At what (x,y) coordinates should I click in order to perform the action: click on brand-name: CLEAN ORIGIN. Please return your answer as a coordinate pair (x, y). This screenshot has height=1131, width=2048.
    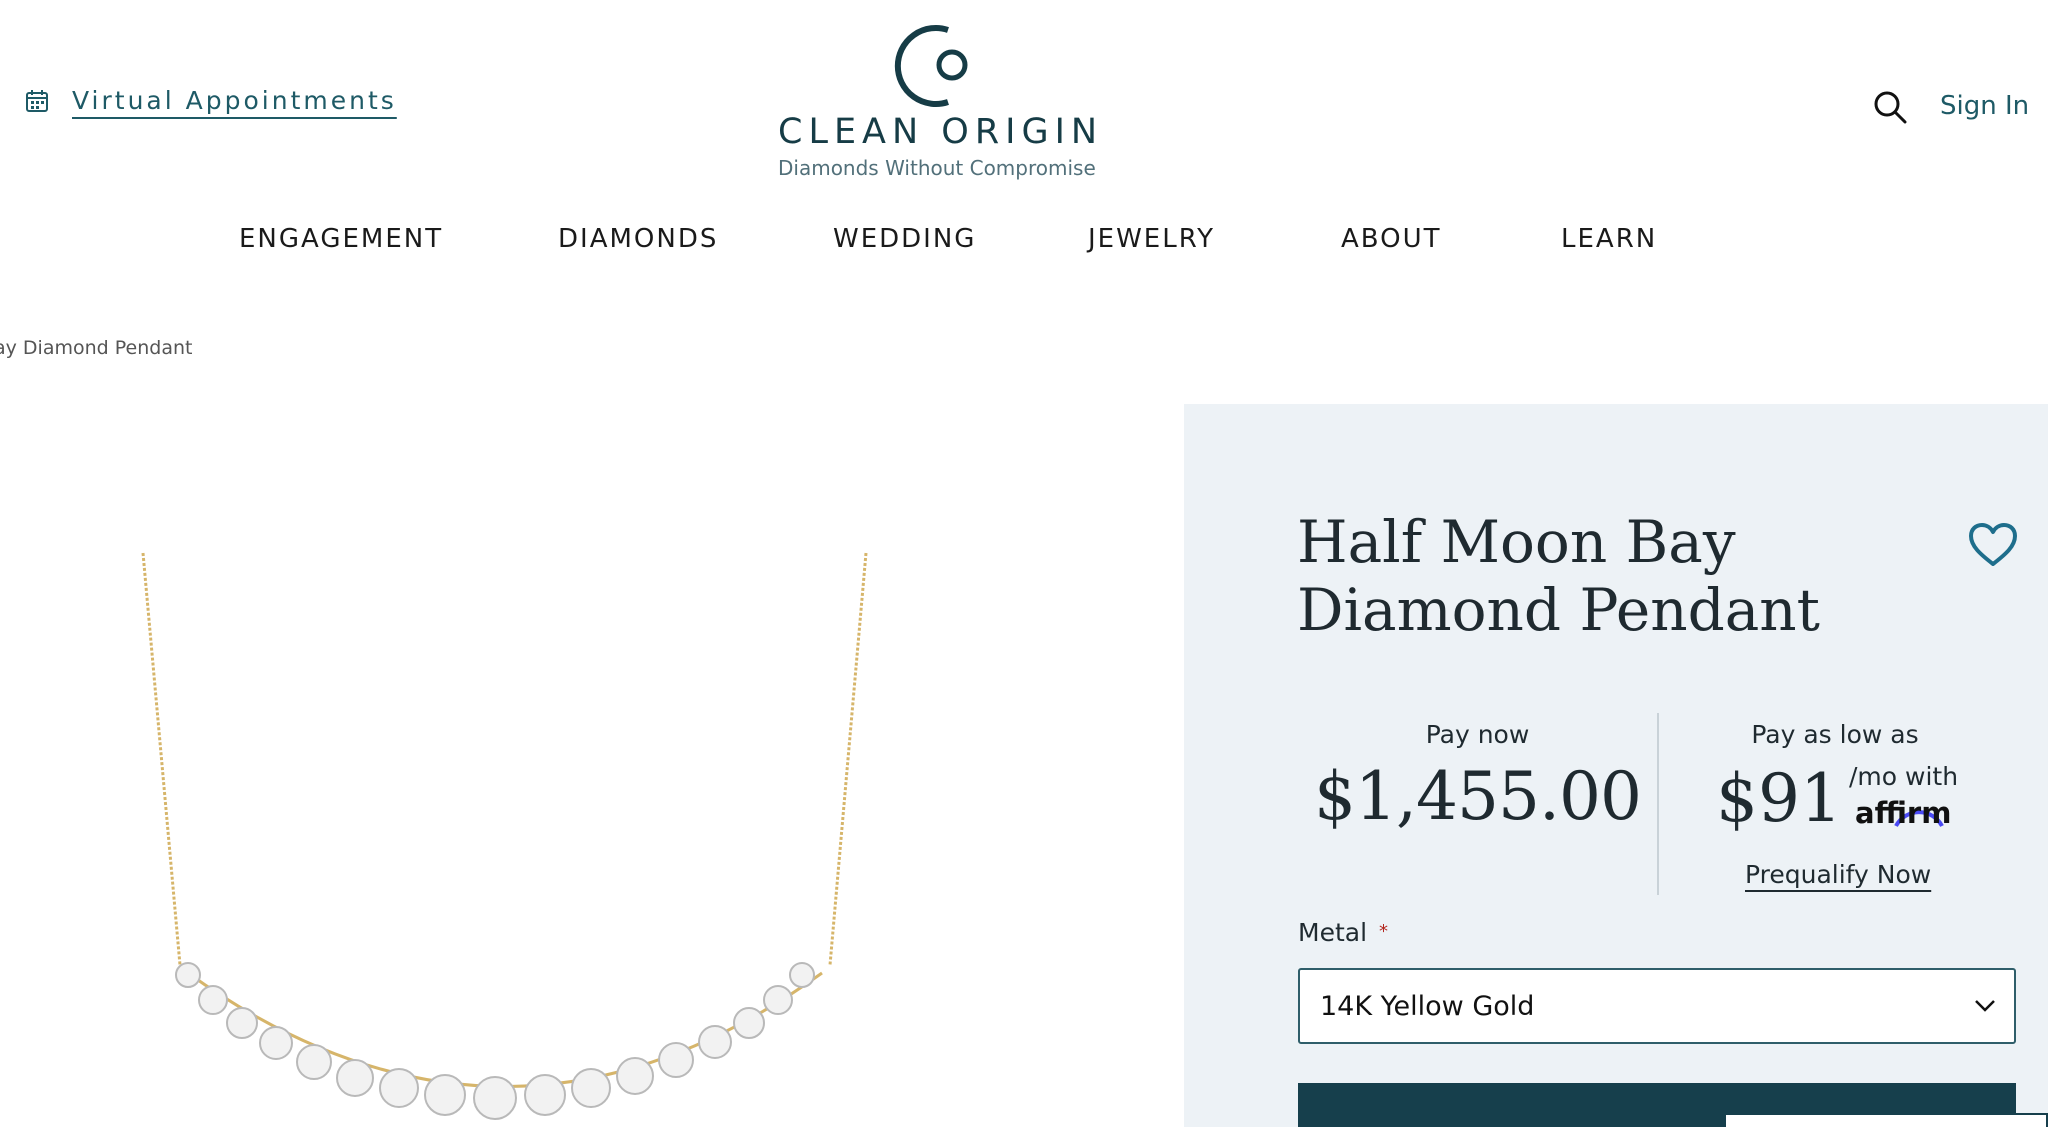
    Looking at the image, I should click on (941, 132).